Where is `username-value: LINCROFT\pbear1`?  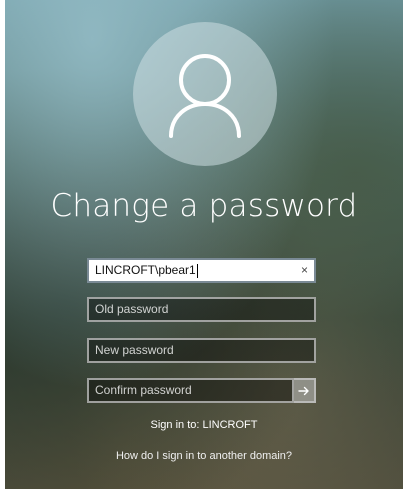 username-value: LINCROFT\pbear1 is located at coordinates (145, 270).